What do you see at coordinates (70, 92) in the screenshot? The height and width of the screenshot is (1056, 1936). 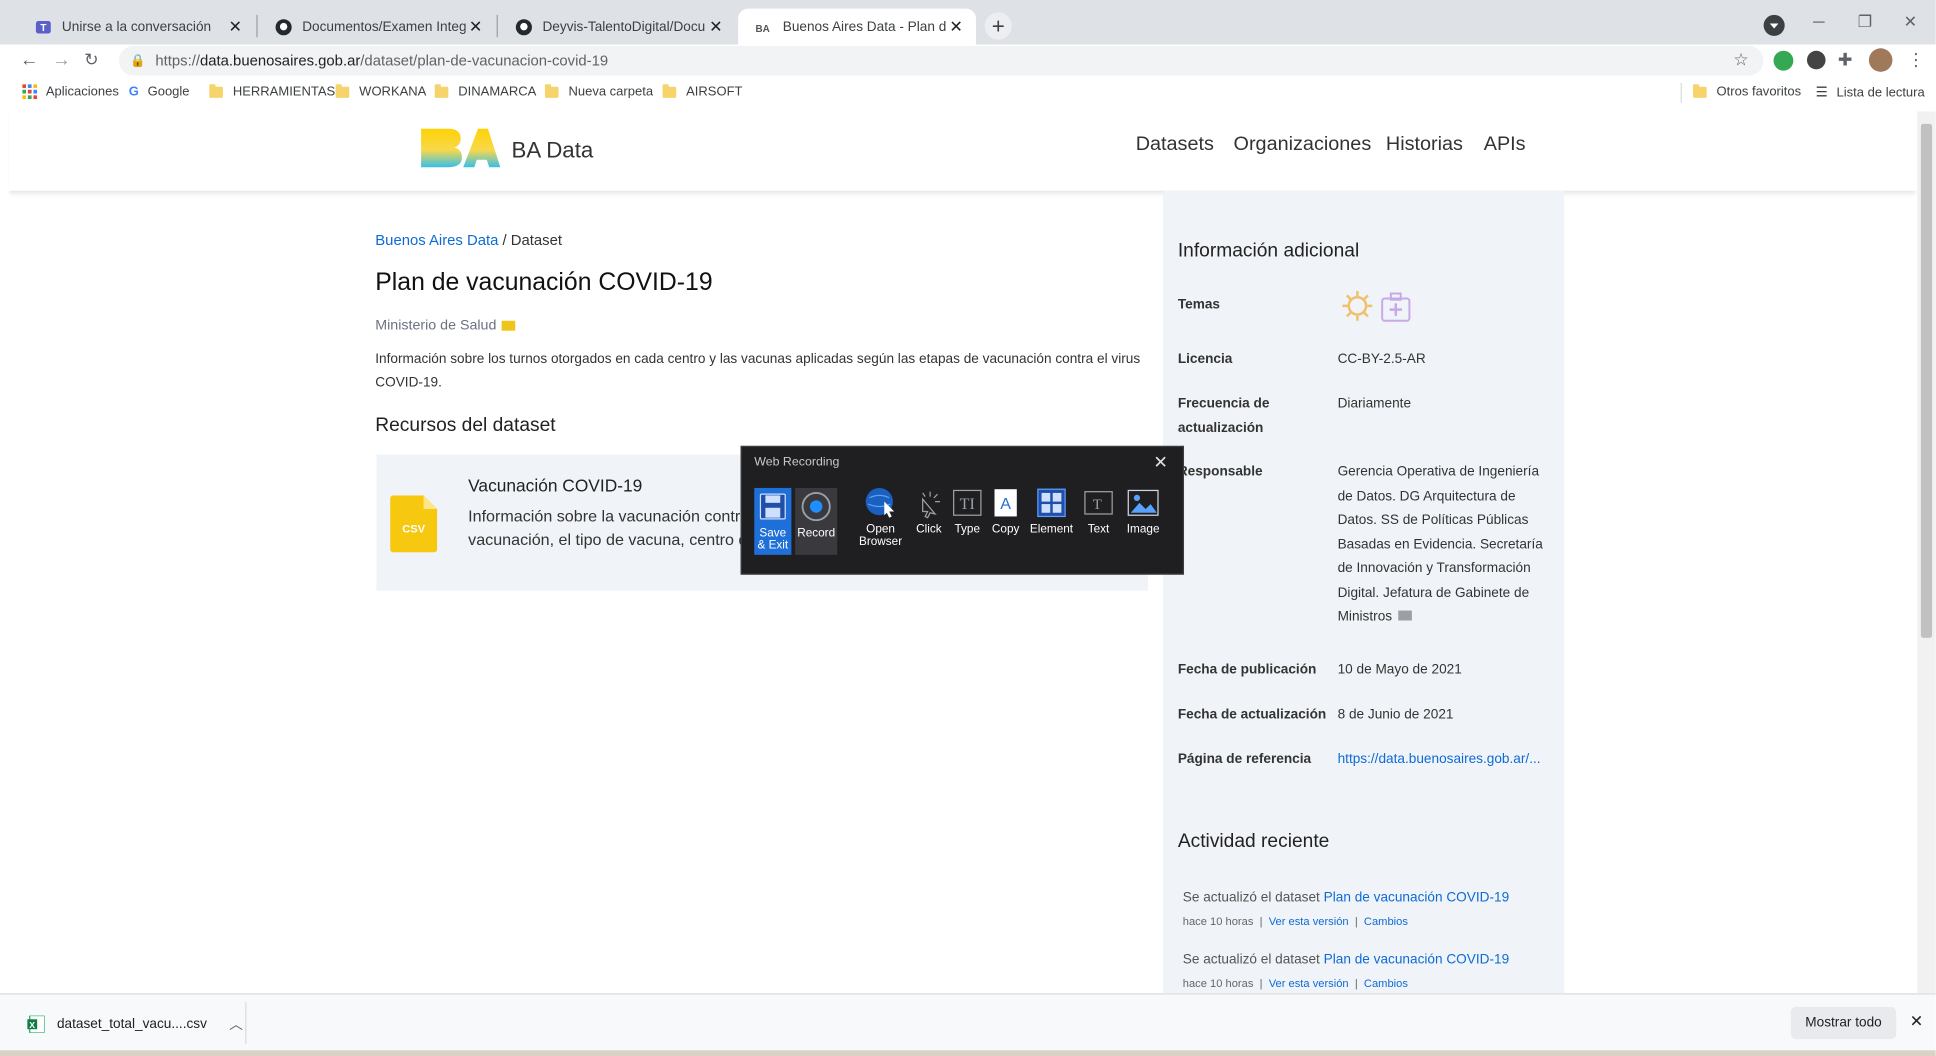 I see `bookmark-apps: Aplicaciones` at bounding box center [70, 92].